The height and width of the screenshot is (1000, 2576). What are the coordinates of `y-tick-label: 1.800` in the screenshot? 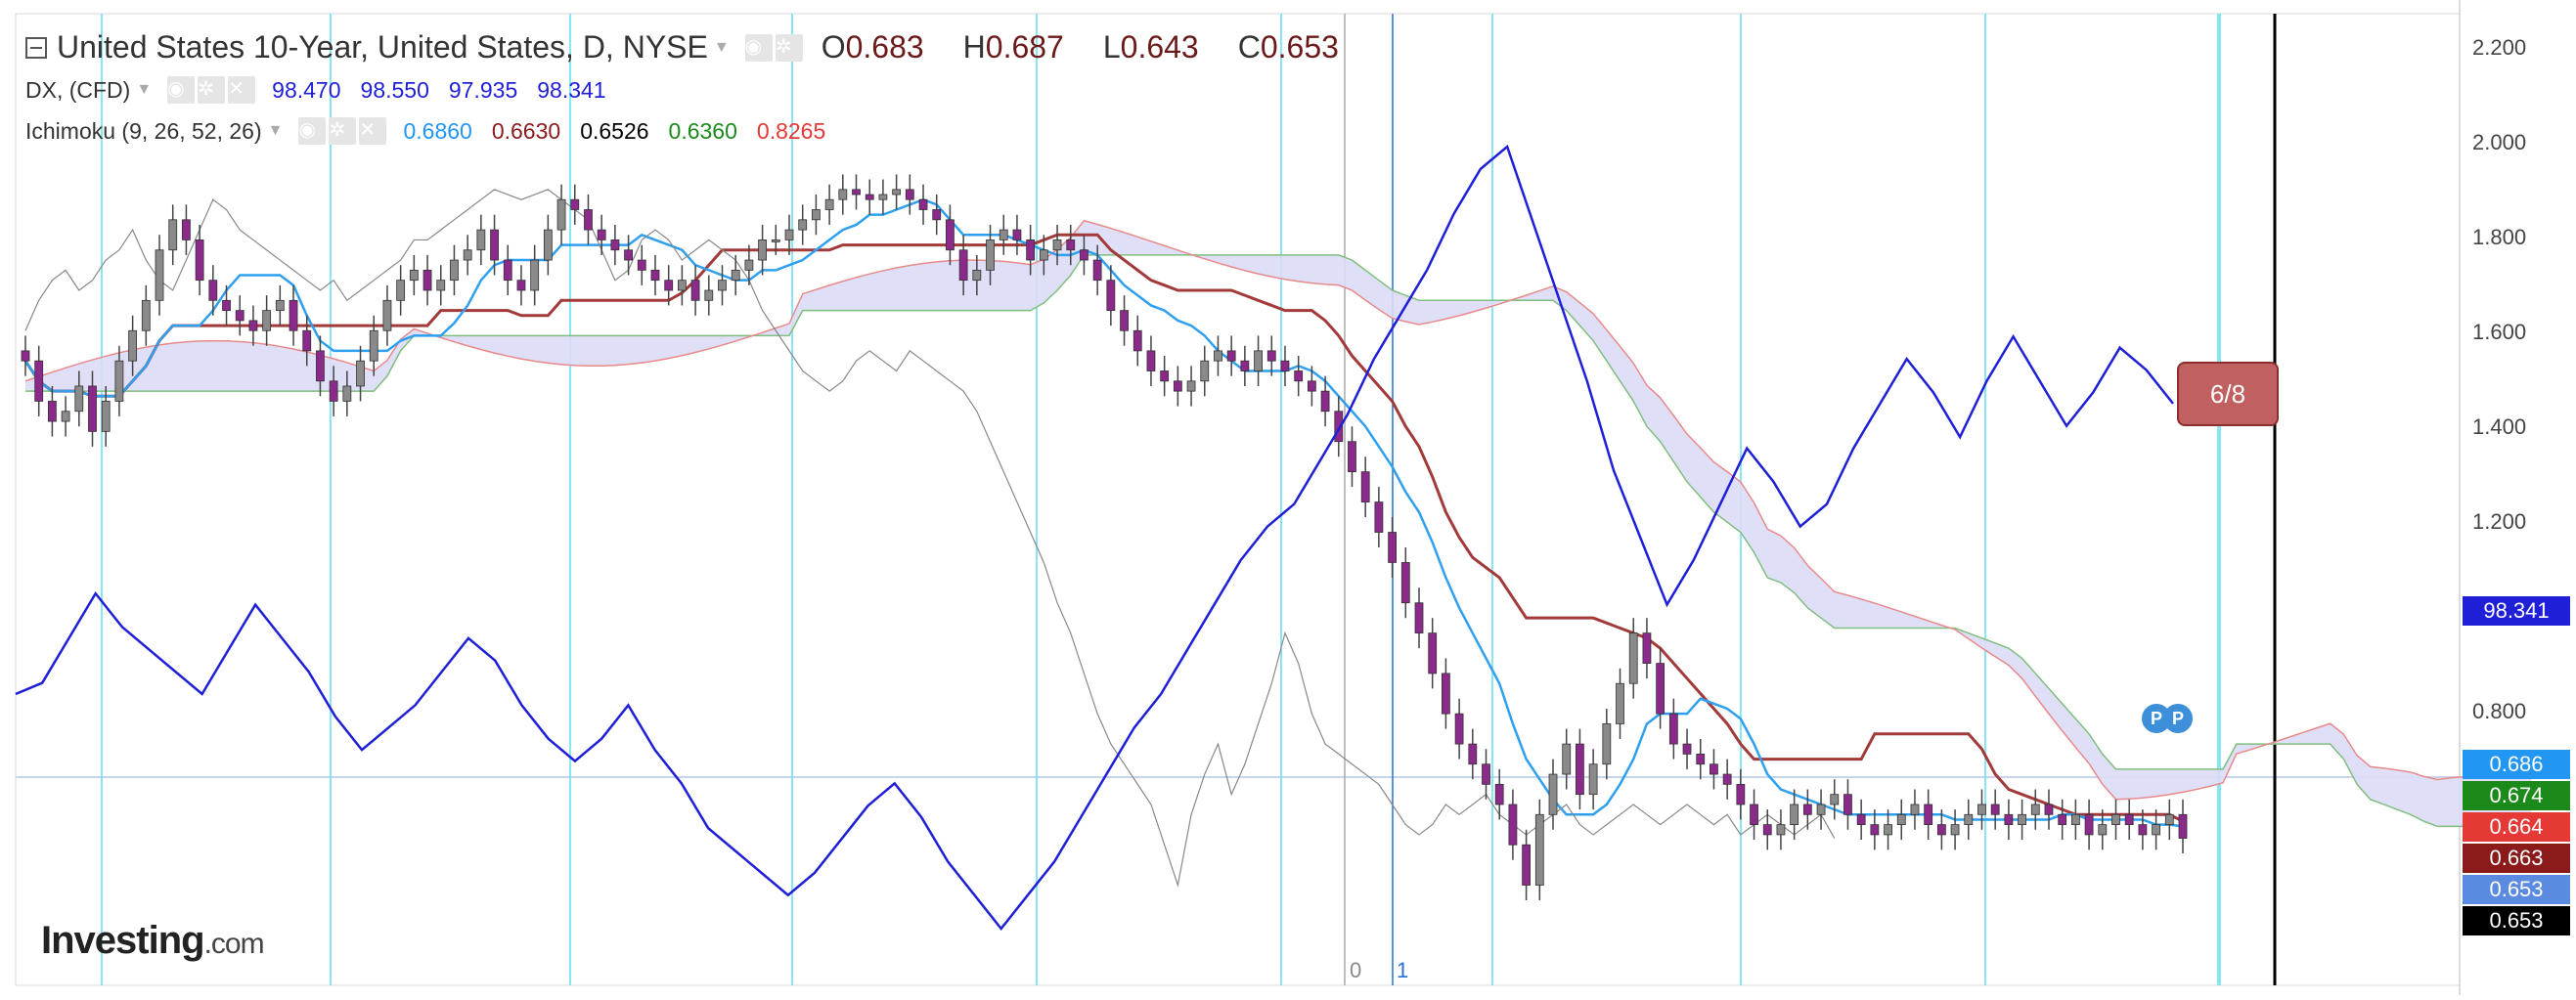 It's located at (2500, 237).